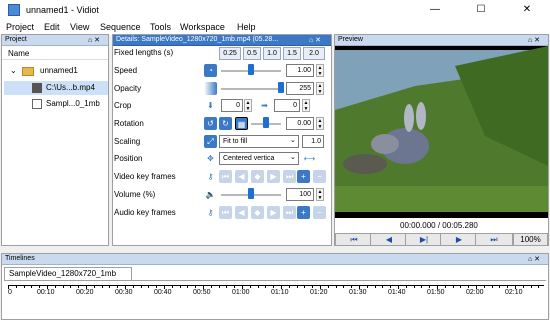 The width and height of the screenshot is (550, 320). What do you see at coordinates (210, 123) in the screenshot?
I see `rotate-left-icon: ↺` at bounding box center [210, 123].